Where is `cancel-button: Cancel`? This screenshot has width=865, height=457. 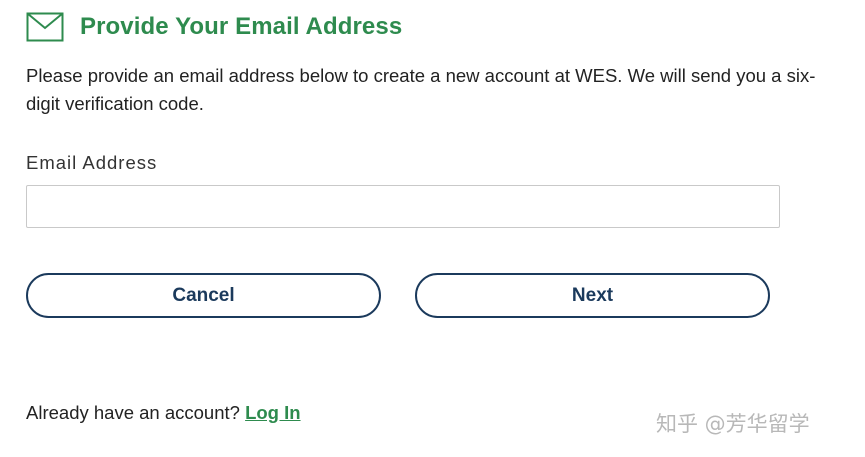 cancel-button: Cancel is located at coordinates (203, 295).